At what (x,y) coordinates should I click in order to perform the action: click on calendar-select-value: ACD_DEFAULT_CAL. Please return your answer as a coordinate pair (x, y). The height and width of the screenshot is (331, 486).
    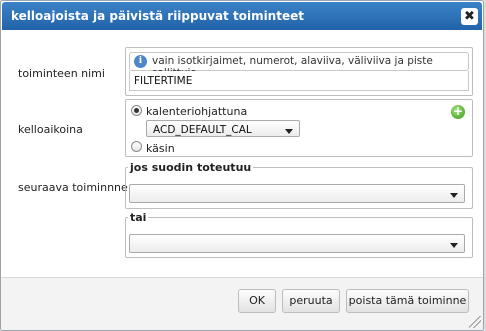
    Looking at the image, I should click on (202, 130).